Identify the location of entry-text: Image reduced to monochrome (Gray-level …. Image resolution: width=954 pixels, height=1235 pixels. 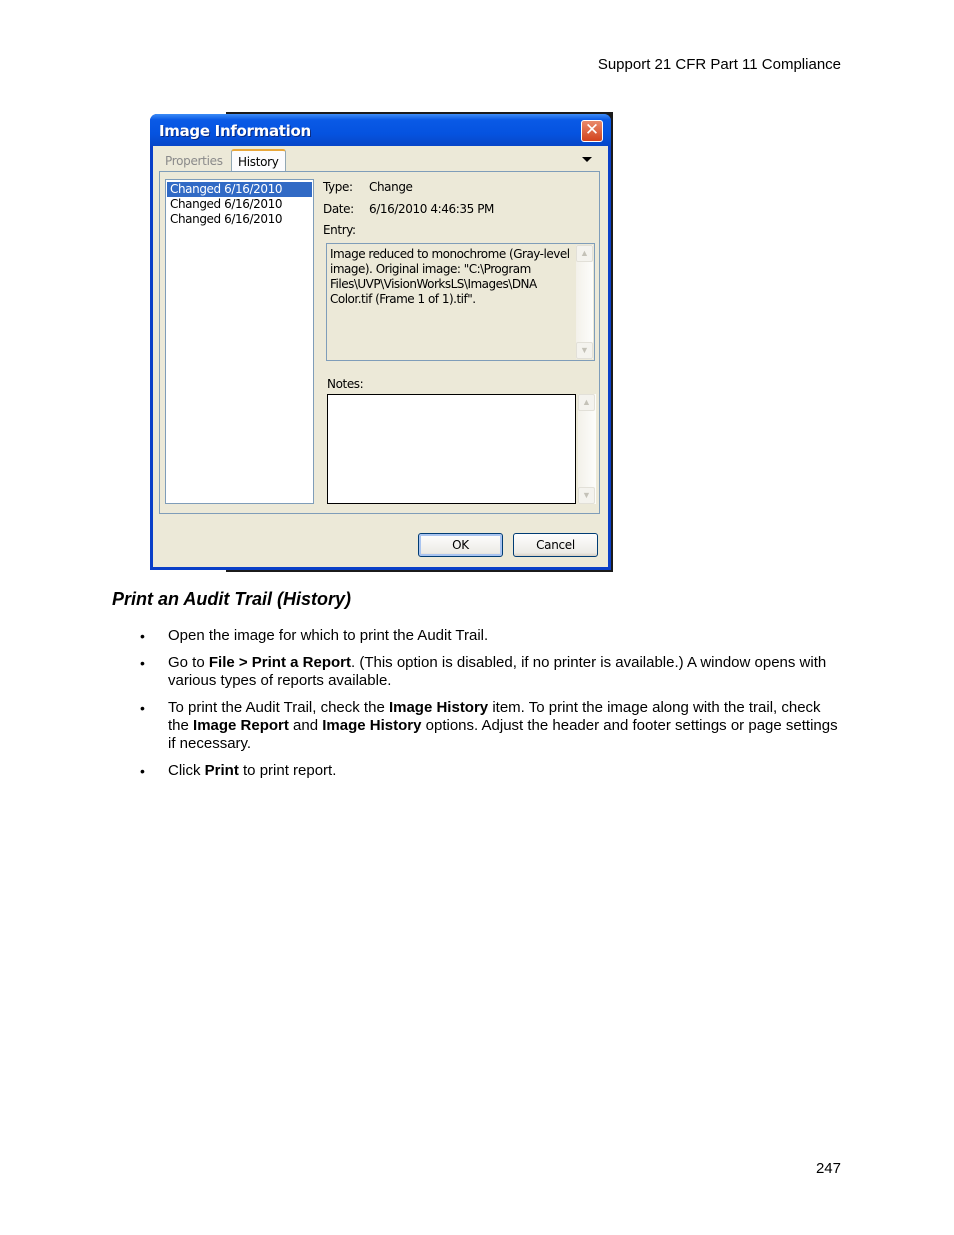
(450, 276).